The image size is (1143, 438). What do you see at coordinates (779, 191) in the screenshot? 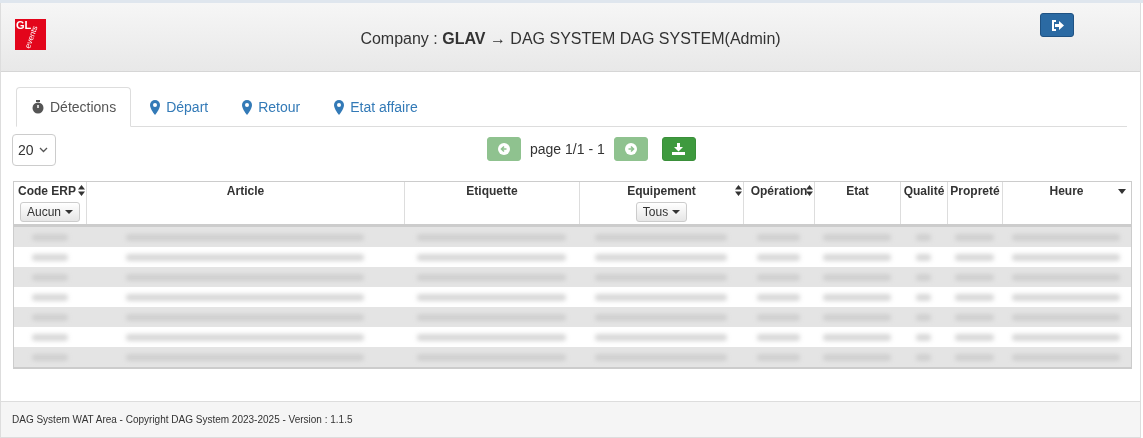
I see `column-header: Opération` at bounding box center [779, 191].